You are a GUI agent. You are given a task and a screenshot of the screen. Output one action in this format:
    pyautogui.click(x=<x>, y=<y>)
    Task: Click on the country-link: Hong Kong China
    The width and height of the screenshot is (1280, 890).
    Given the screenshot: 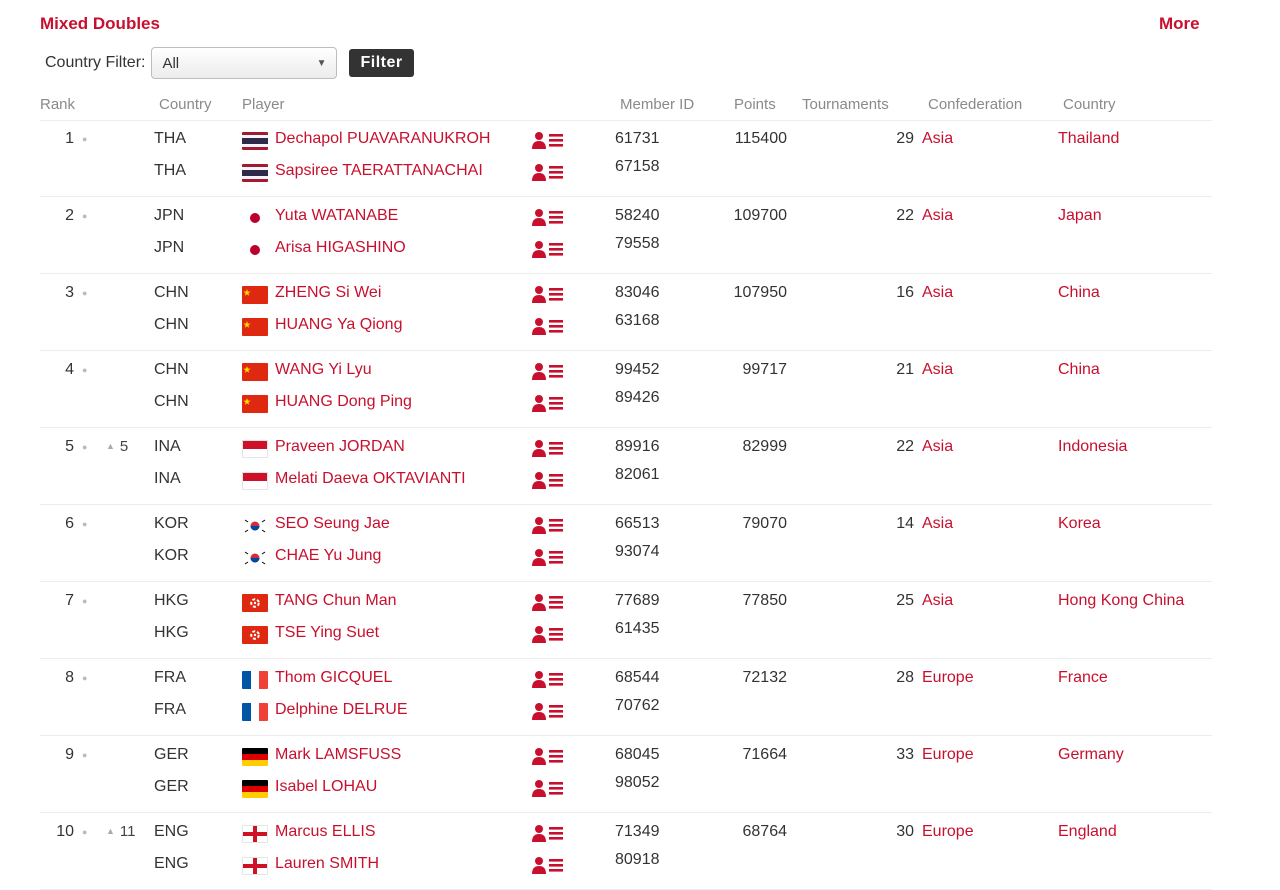 What is the action you would take?
    pyautogui.click(x=1121, y=601)
    